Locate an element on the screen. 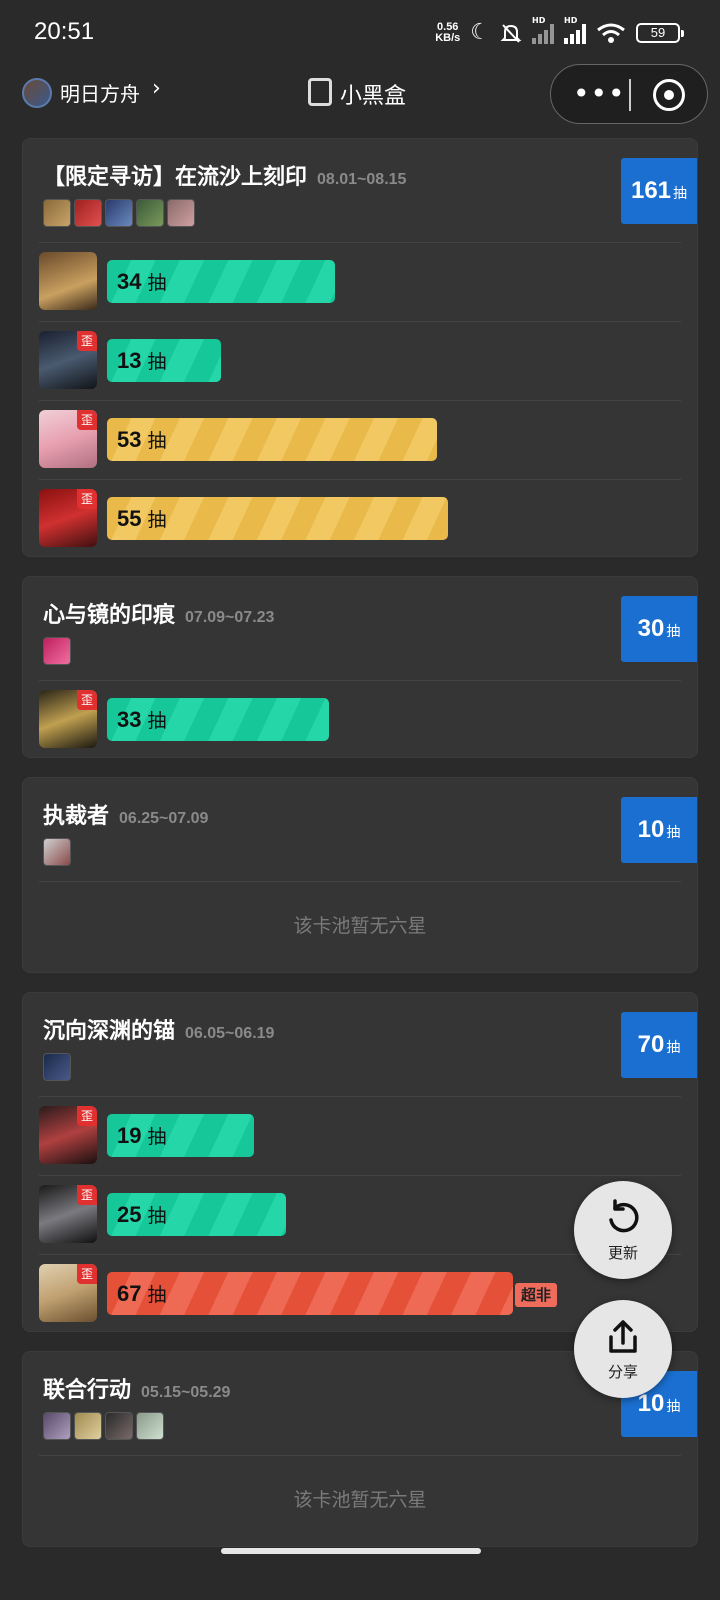  nav-bar: 明日方舟 › 小黑盒 ••• is located at coordinates (360, 99).